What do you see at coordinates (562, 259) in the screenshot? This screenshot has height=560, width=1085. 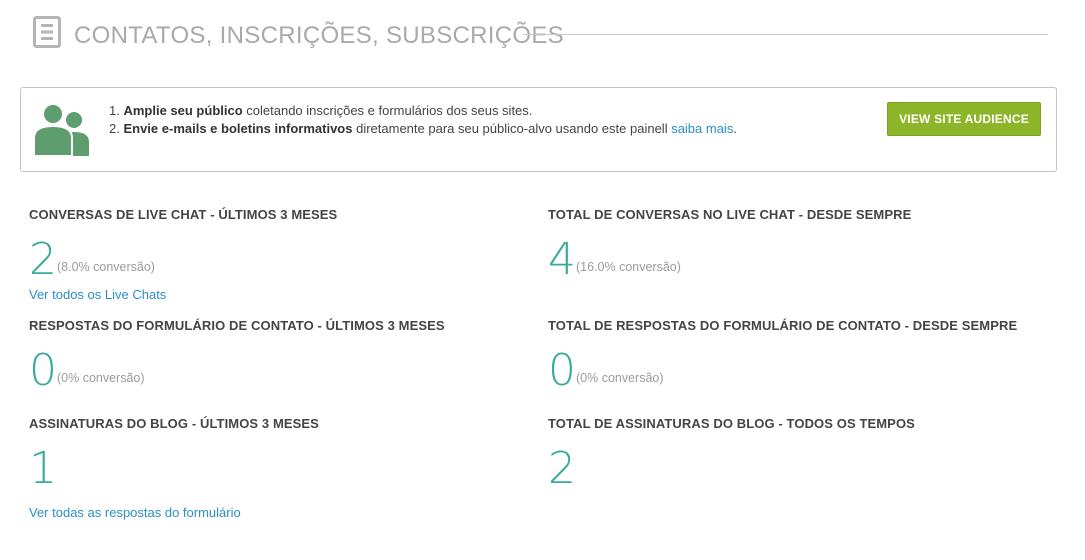 I see `stat-value: 4` at bounding box center [562, 259].